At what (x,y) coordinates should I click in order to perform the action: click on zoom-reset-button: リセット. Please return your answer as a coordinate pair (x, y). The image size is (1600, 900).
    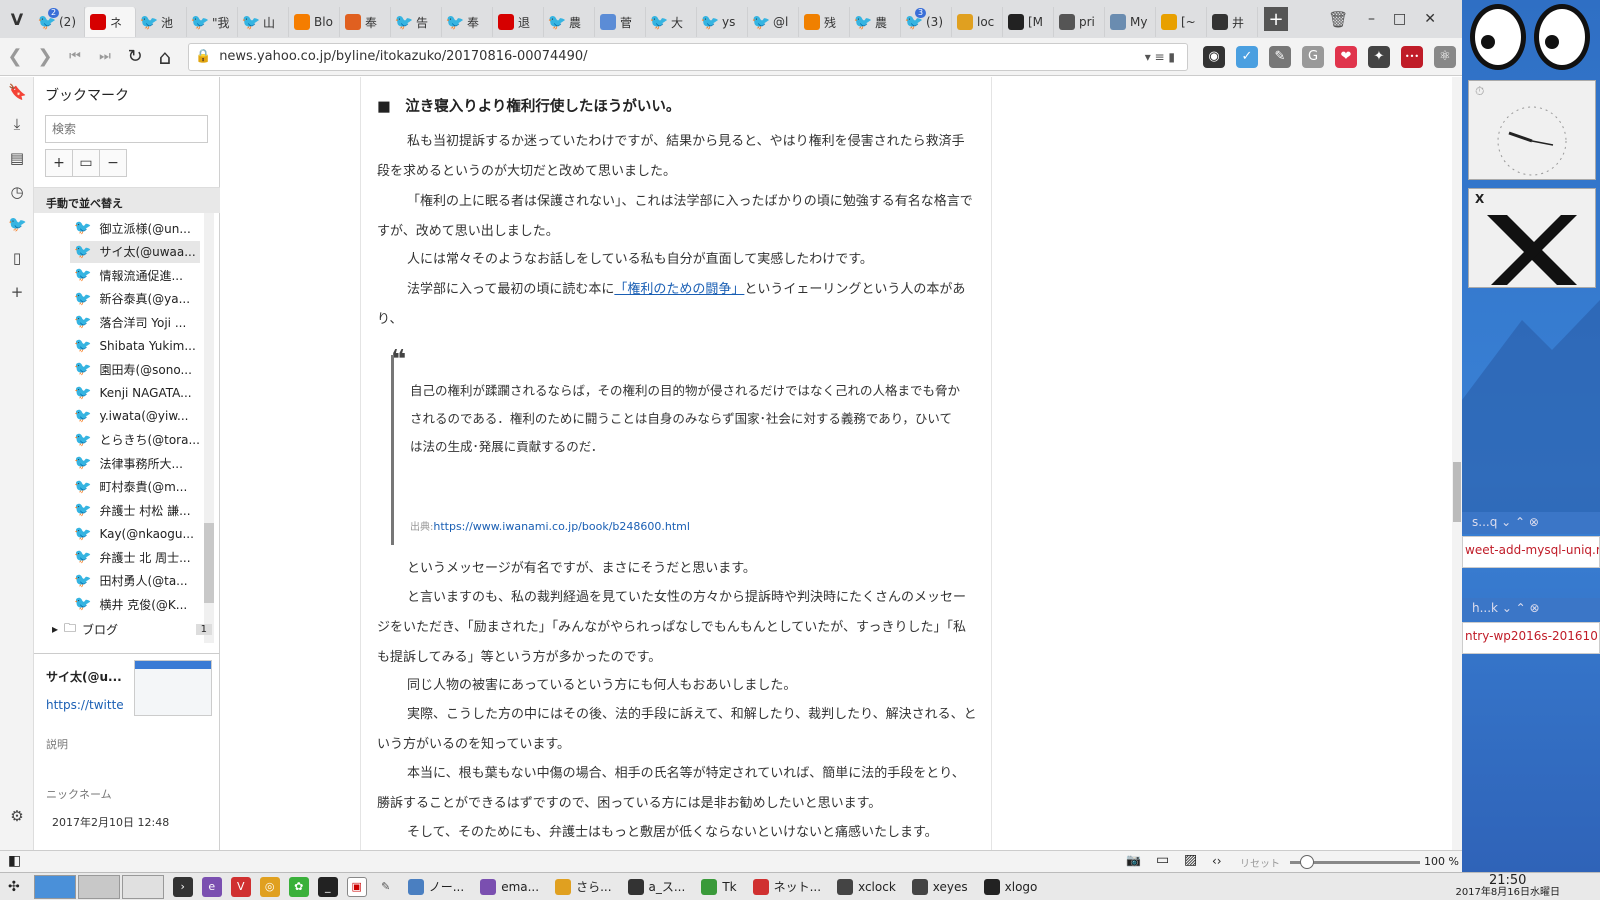
    Looking at the image, I should click on (1260, 862).